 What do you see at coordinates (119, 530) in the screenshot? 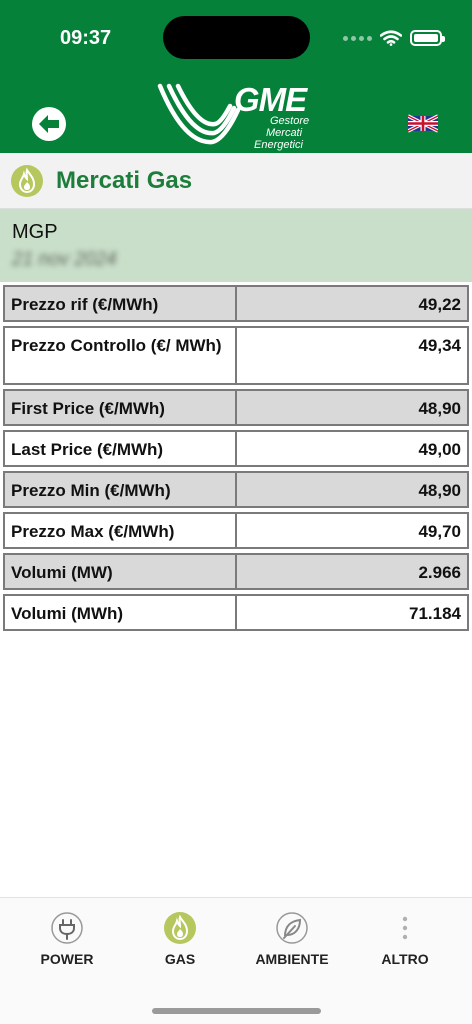
I see `row-label: Prezzo Max (€/MWh)` at bounding box center [119, 530].